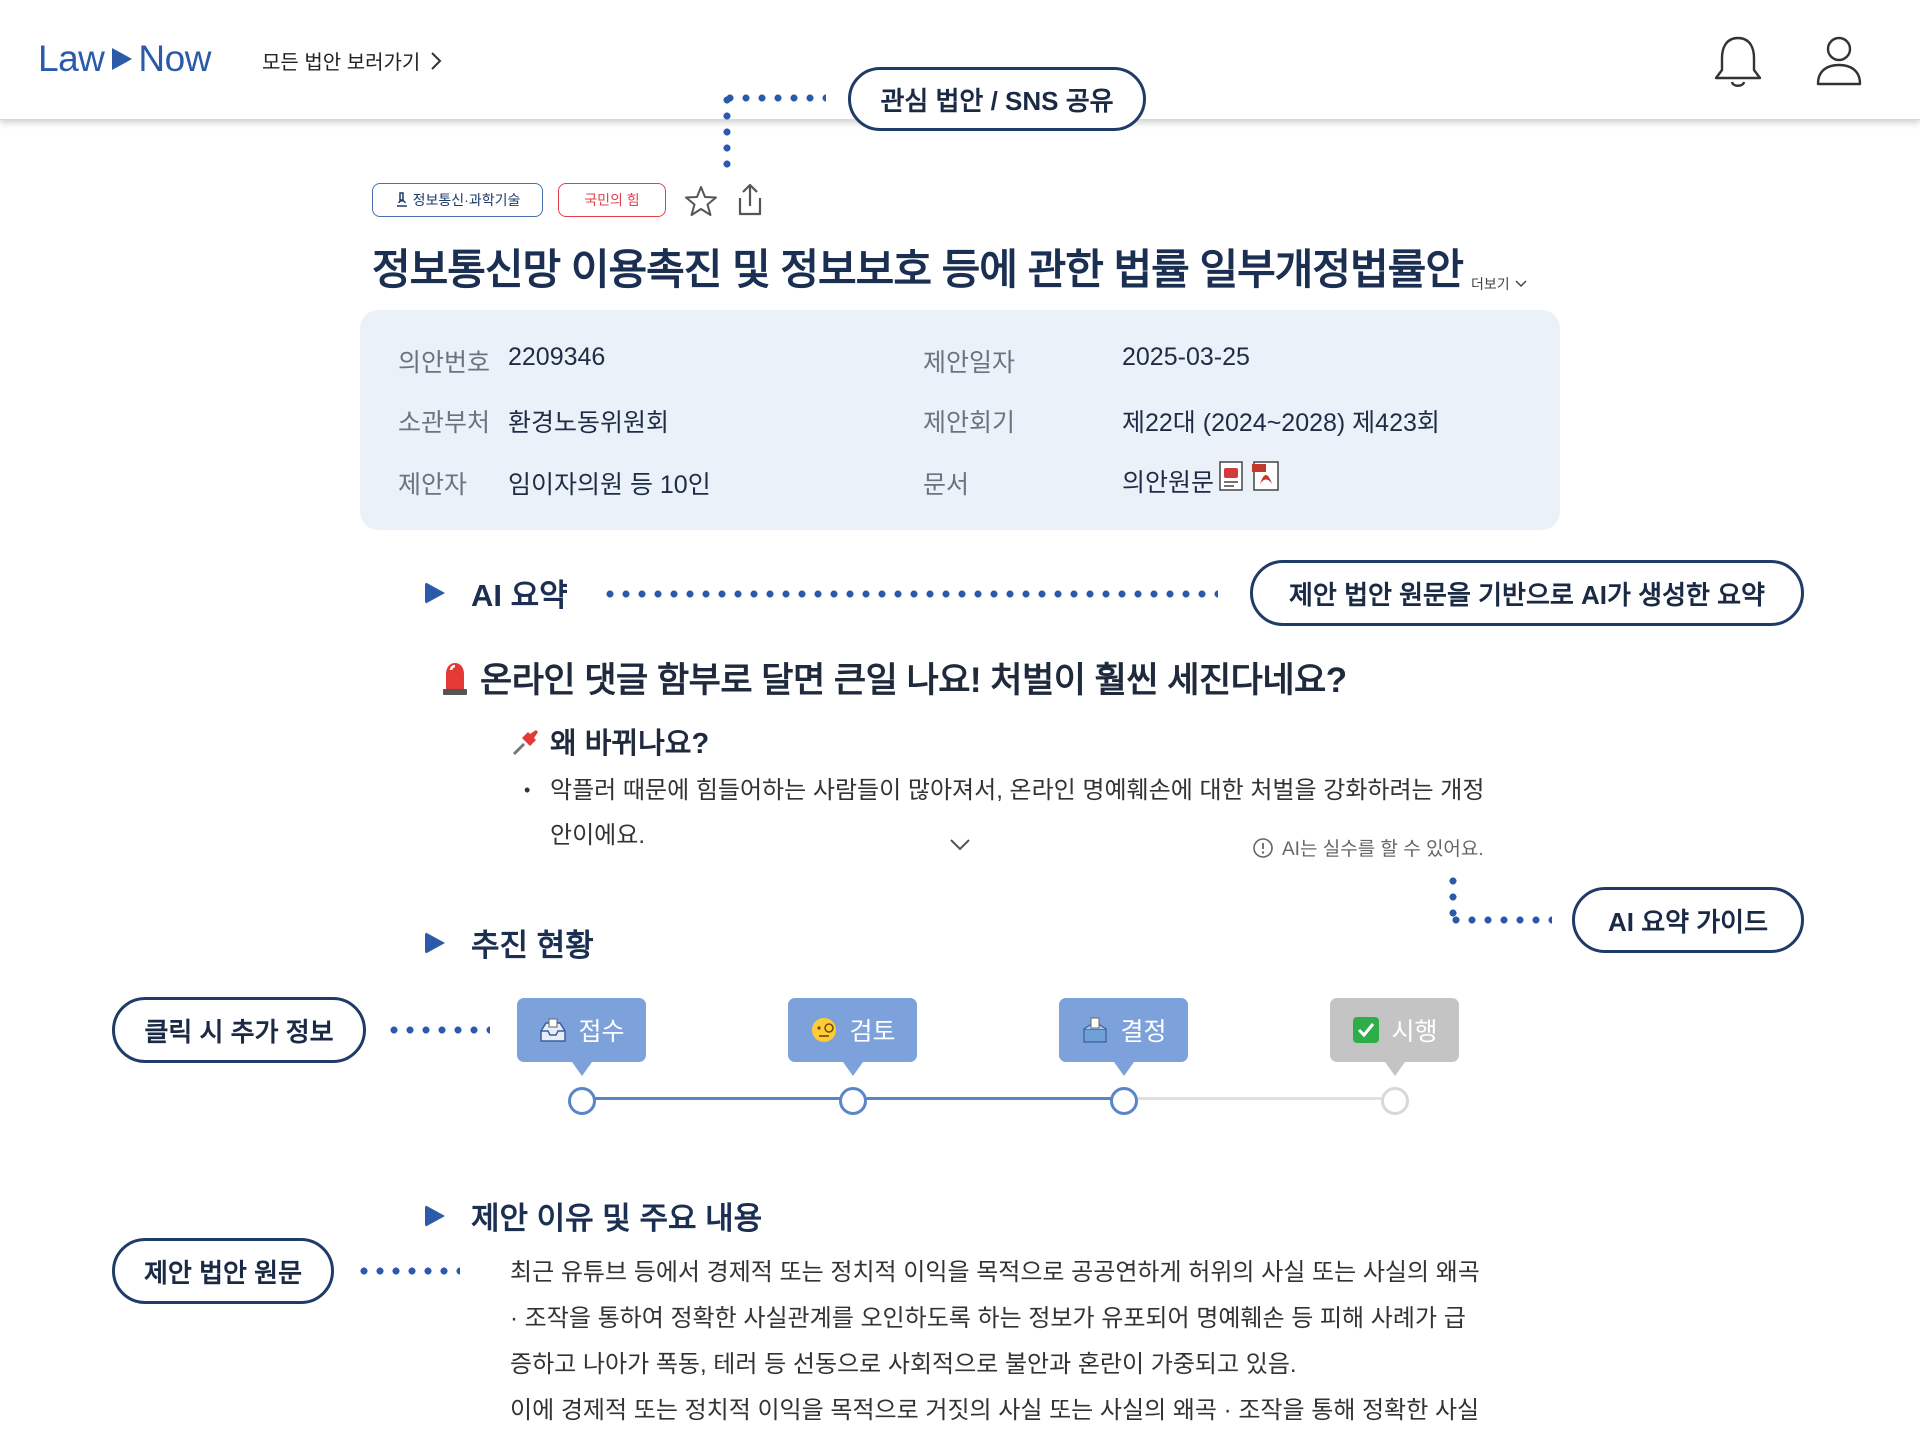 The image size is (1920, 1447). I want to click on monocle-face-icon, so click(824, 1030).